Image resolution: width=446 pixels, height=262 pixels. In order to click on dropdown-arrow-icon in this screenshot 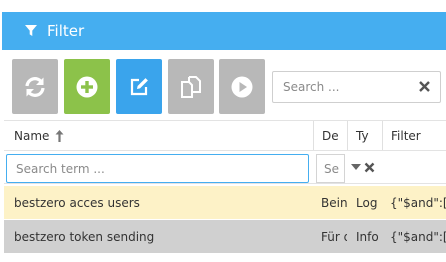, I will do `click(356, 167)`.